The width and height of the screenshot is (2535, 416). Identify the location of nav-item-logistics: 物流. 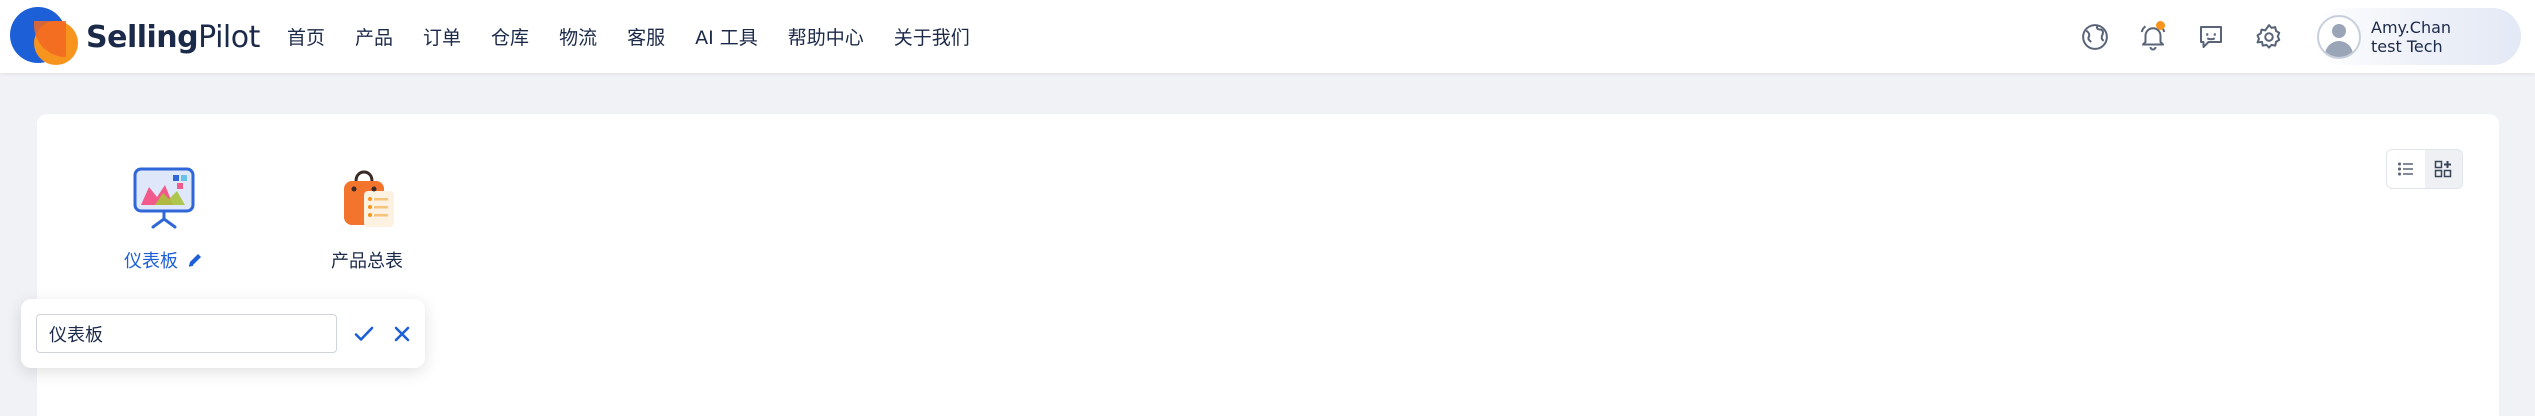
(578, 36).